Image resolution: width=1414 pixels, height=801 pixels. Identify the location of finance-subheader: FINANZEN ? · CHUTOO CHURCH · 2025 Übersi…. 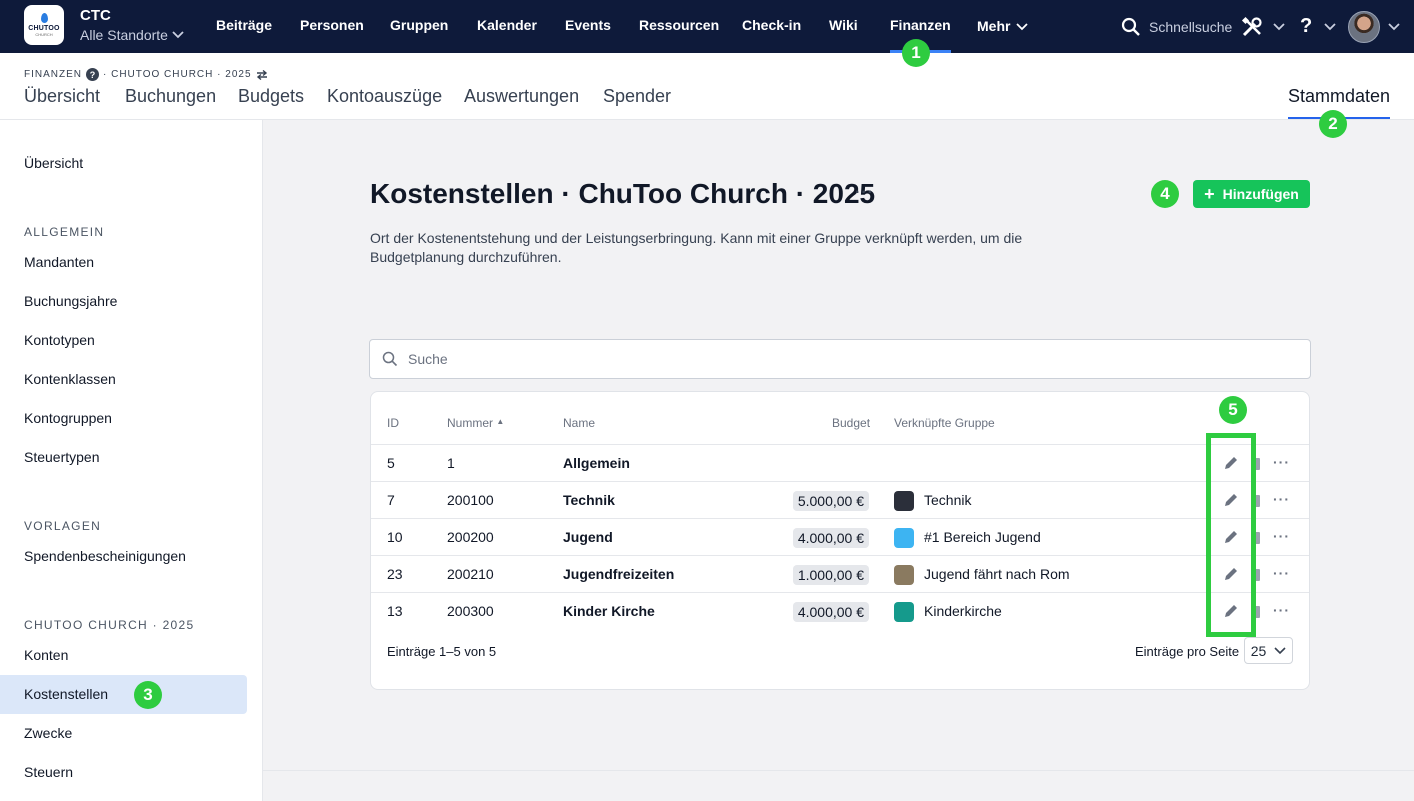
(707, 86).